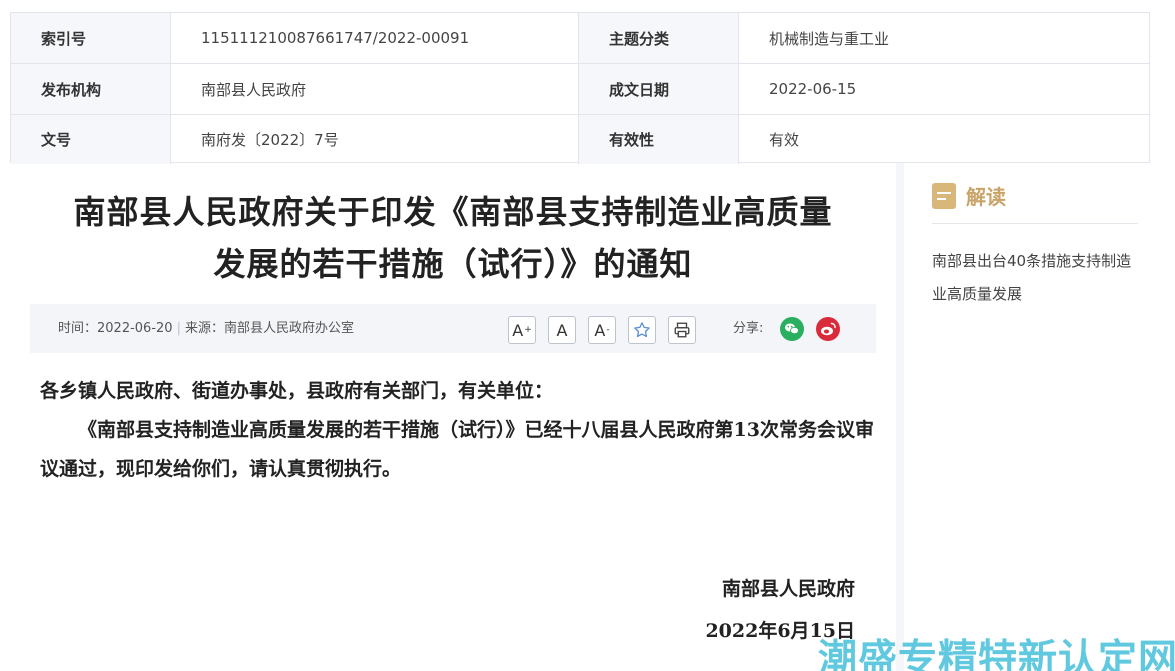 This screenshot has height=671, width=1175. What do you see at coordinates (91, 139) in the screenshot?
I see `meta-label: 文号` at bounding box center [91, 139].